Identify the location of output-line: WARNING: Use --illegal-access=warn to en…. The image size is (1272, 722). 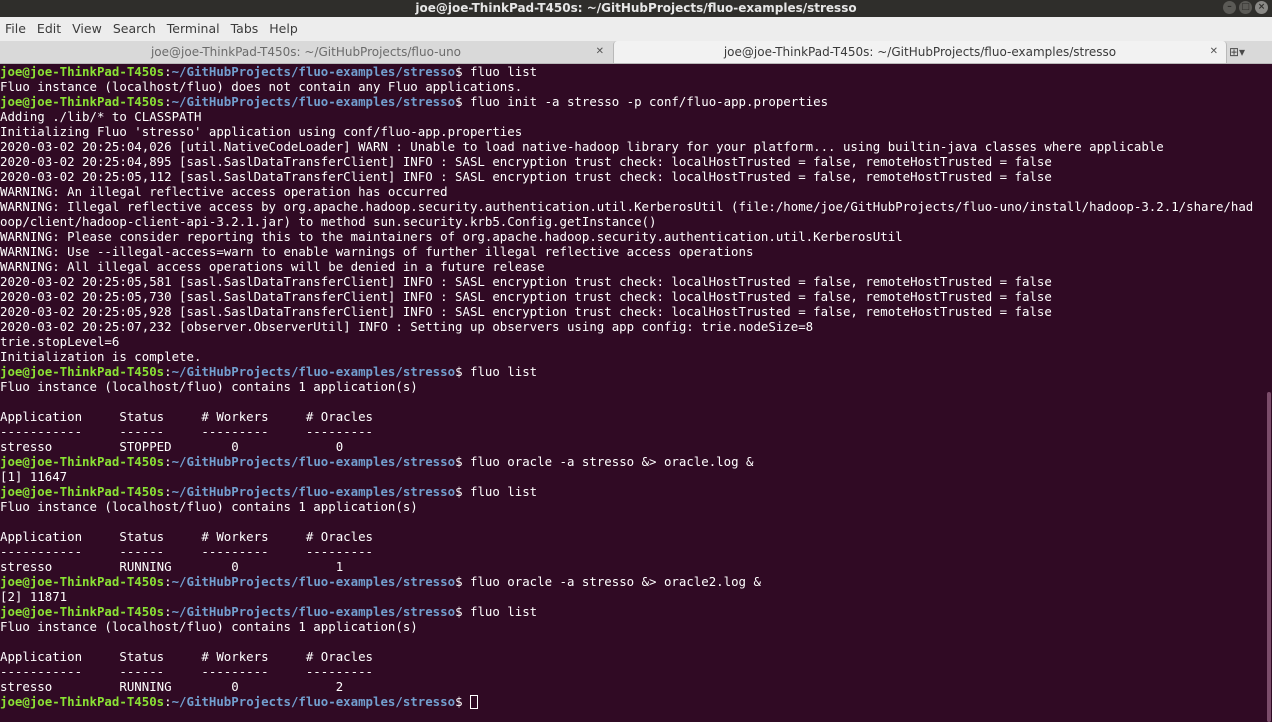
(633, 251).